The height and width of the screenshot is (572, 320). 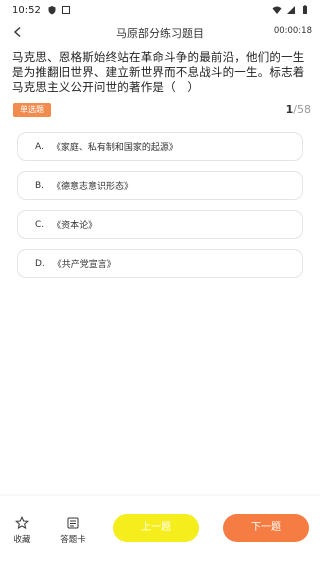 What do you see at coordinates (291, 10) in the screenshot?
I see `signal-icon` at bounding box center [291, 10].